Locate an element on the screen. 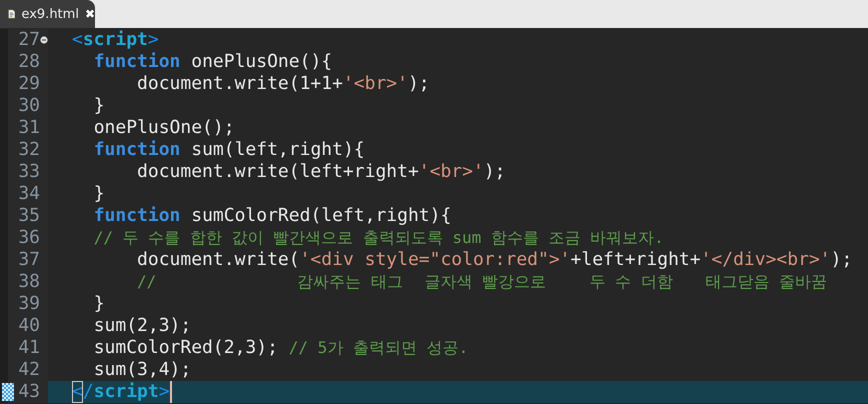 Image resolution: width=868 pixels, height=404 pixels. code-text: sumColorRed(2,3); is located at coordinates (186, 348).